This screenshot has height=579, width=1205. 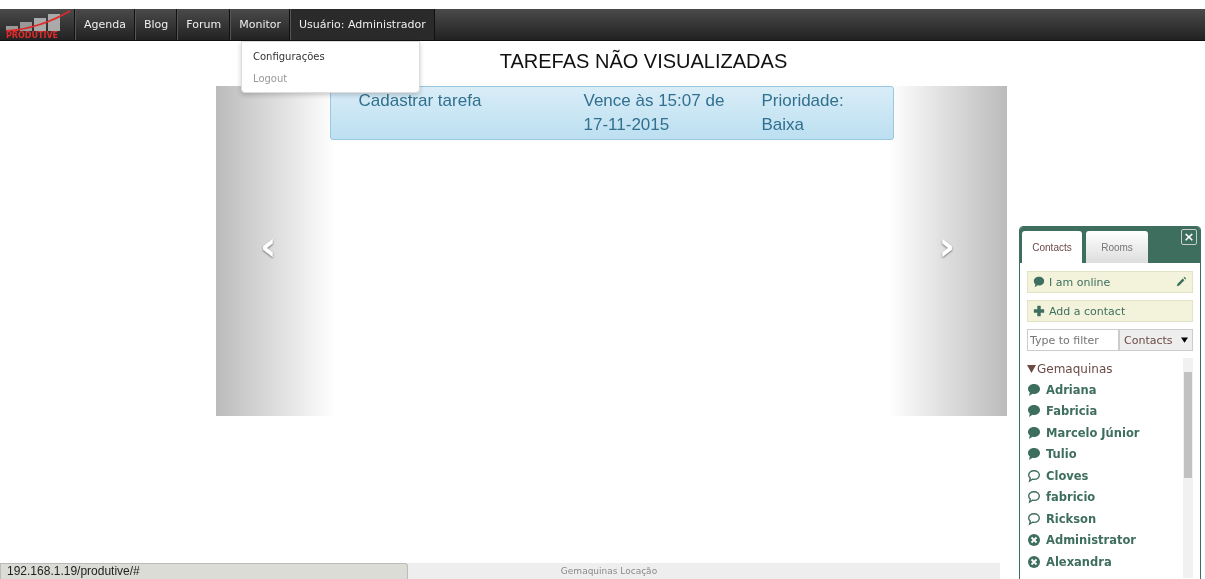 I want to click on contact-name: Fabricia, so click(x=1072, y=411).